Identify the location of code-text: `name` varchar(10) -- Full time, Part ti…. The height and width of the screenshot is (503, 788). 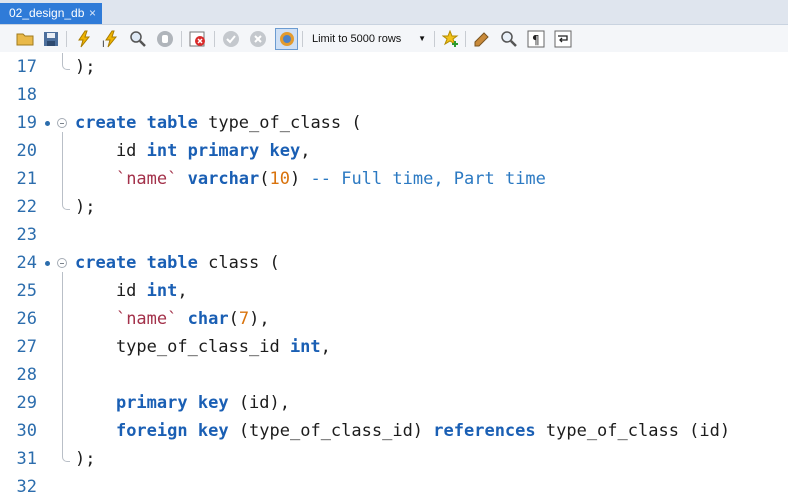
(310, 179).